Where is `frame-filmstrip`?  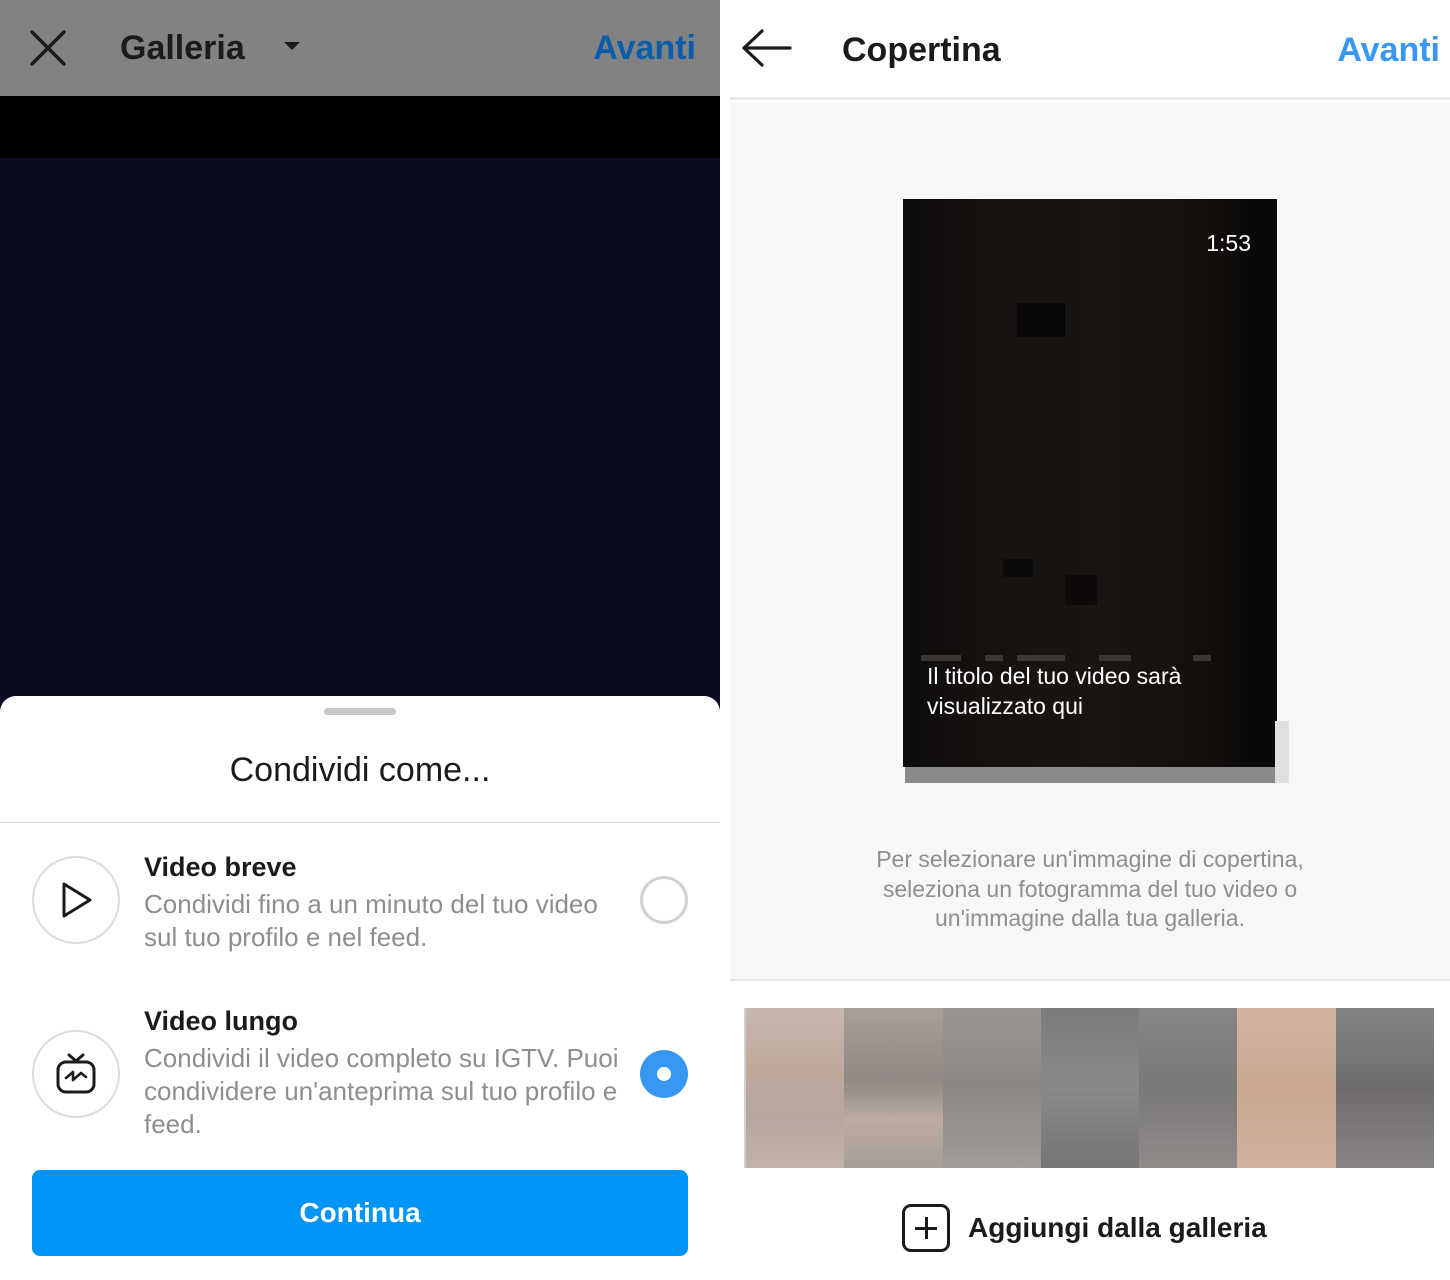
frame-filmstrip is located at coordinates (1089, 1088).